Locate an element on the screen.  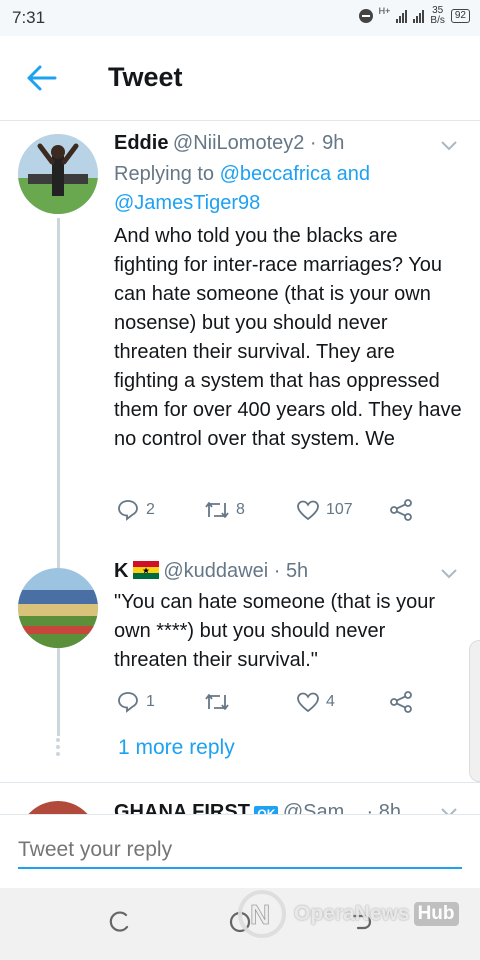
thread-dots is located at coordinates (58, 748).